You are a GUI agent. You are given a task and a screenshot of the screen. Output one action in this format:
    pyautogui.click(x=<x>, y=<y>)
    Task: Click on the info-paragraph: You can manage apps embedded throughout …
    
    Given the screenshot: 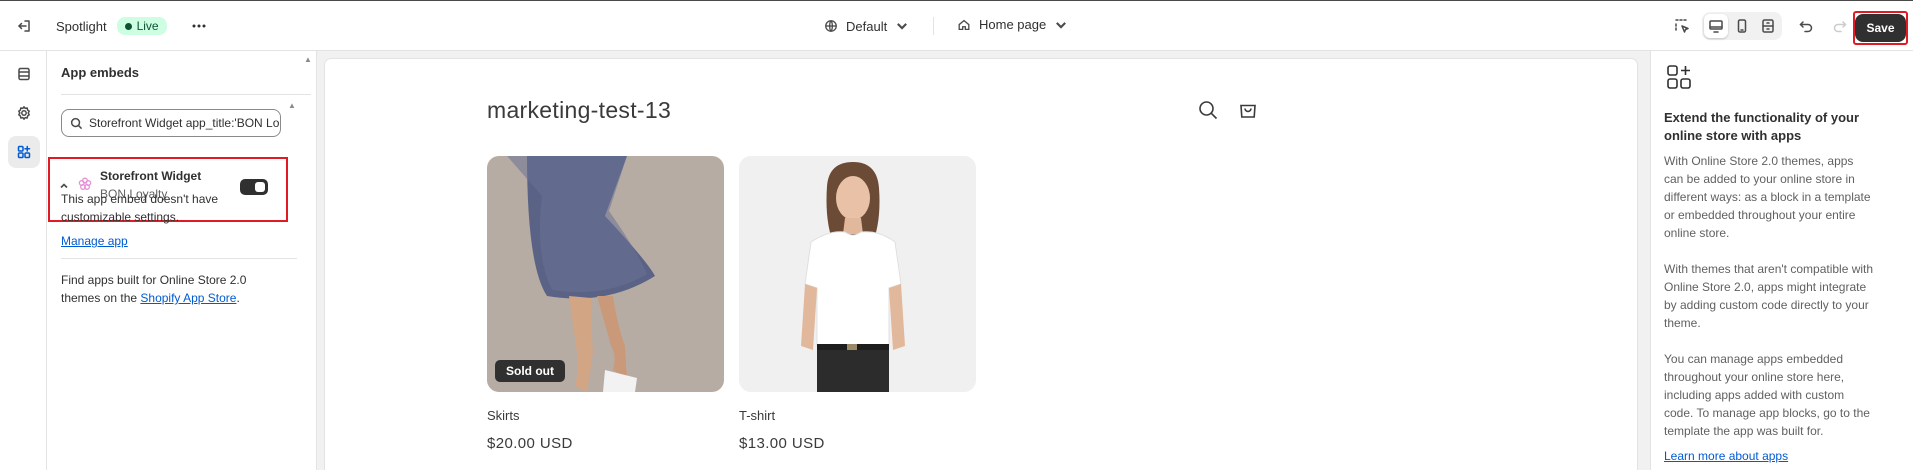 What is the action you would take?
    pyautogui.click(x=1767, y=395)
    